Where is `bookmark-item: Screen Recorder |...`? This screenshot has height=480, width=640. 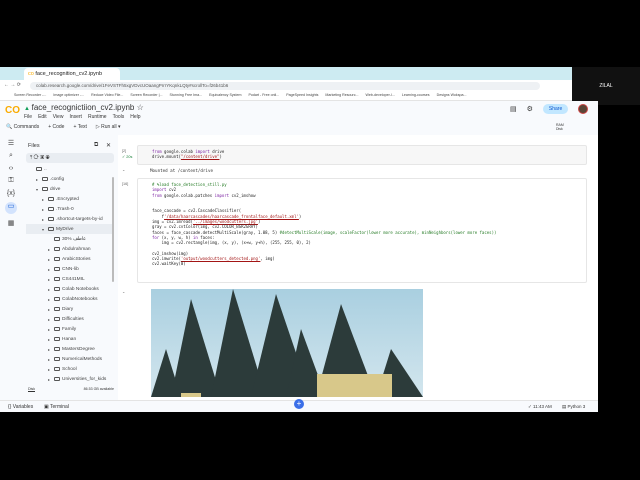 bookmark-item: Screen Recorder |... is located at coordinates (146, 95).